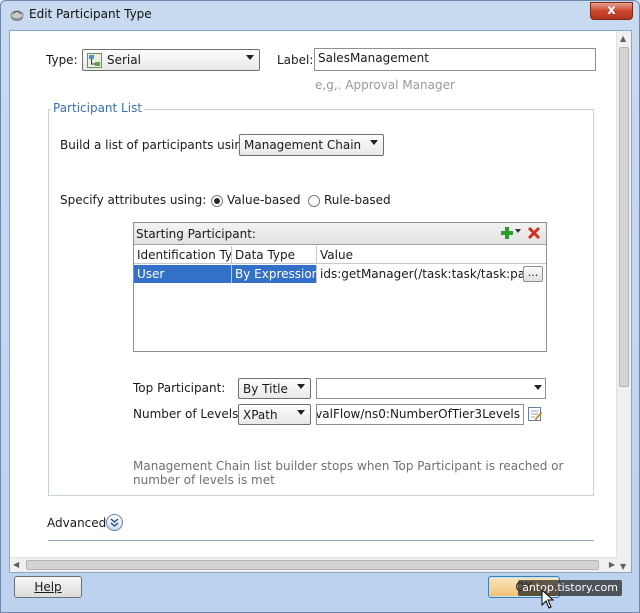 Image resolution: width=640 pixels, height=613 pixels. I want to click on top-participant-type-value: By Title, so click(265, 389).